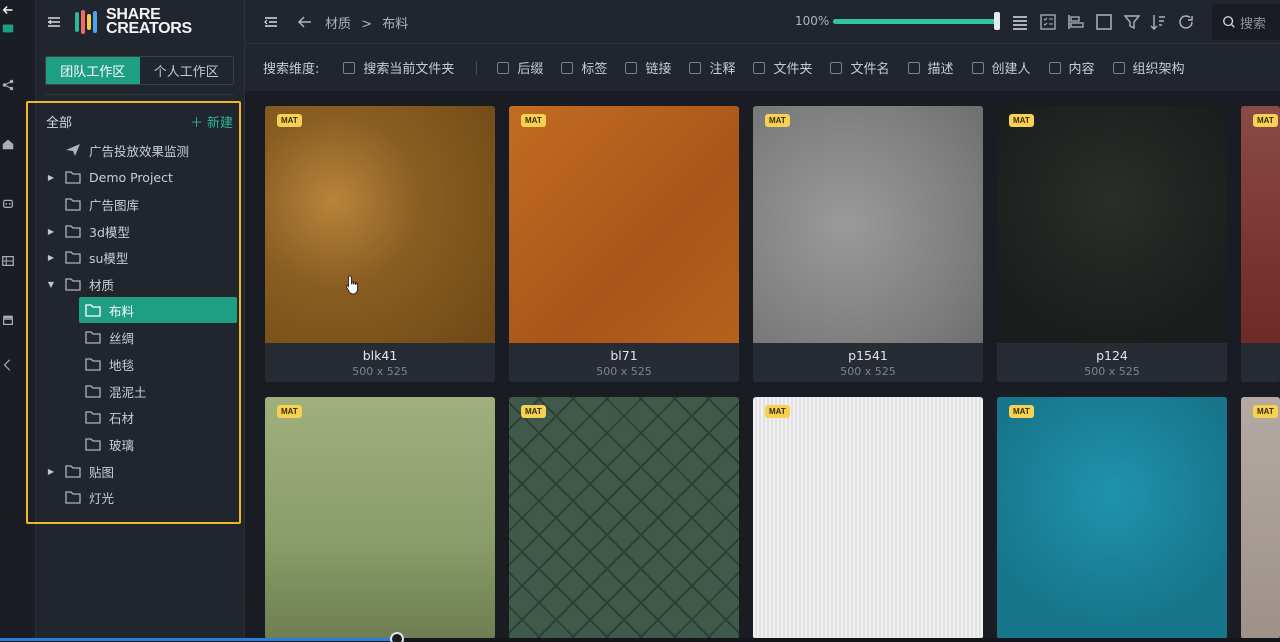  I want to click on asset-card: MAT blk41 500 x 525, so click(380, 244).